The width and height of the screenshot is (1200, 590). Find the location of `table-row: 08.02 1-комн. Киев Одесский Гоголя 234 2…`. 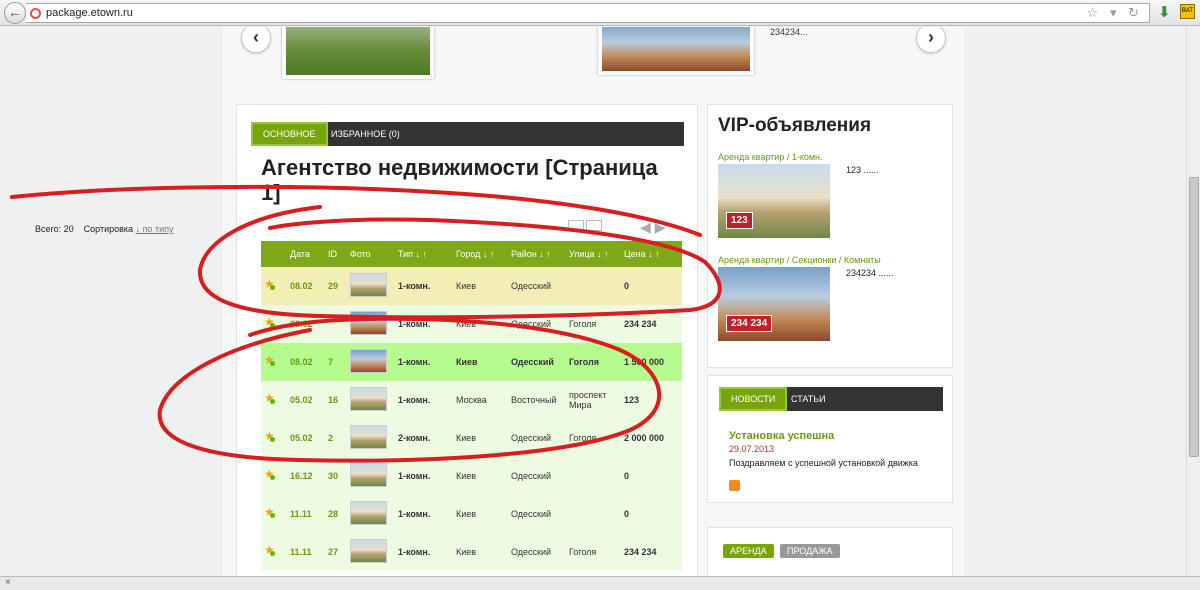

table-row: 08.02 1-комн. Киев Одесский Гоголя 234 2… is located at coordinates (471, 324).